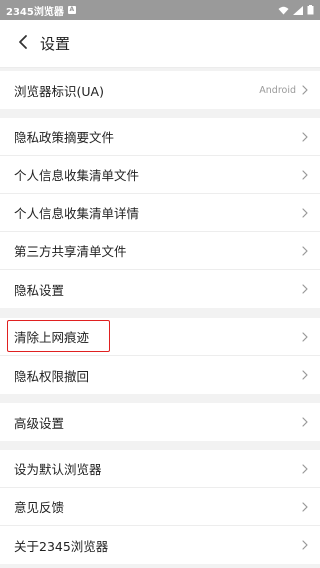 This screenshot has height=568, width=320. I want to click on status-app-name: 2345浏览器, so click(35, 12).